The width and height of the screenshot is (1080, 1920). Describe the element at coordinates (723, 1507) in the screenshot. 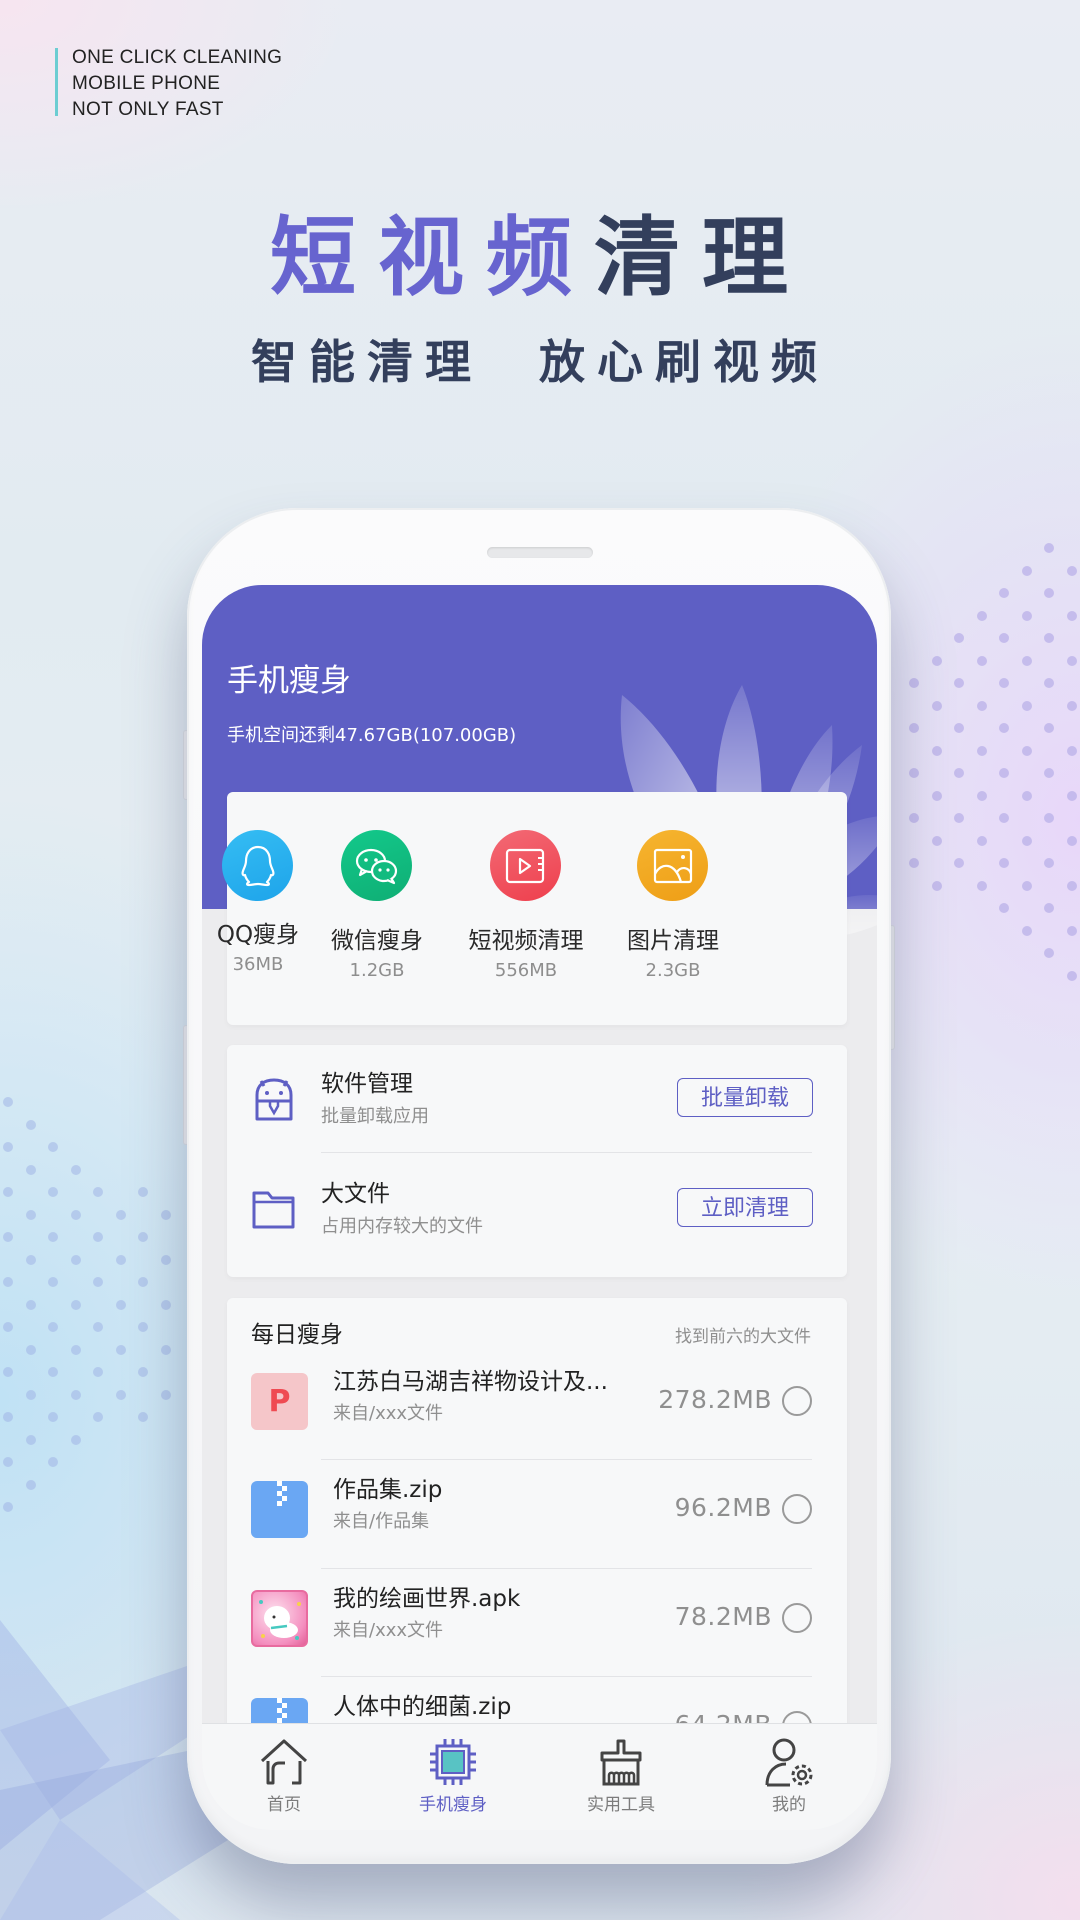

I see `file-size: 96.2MB` at that location.